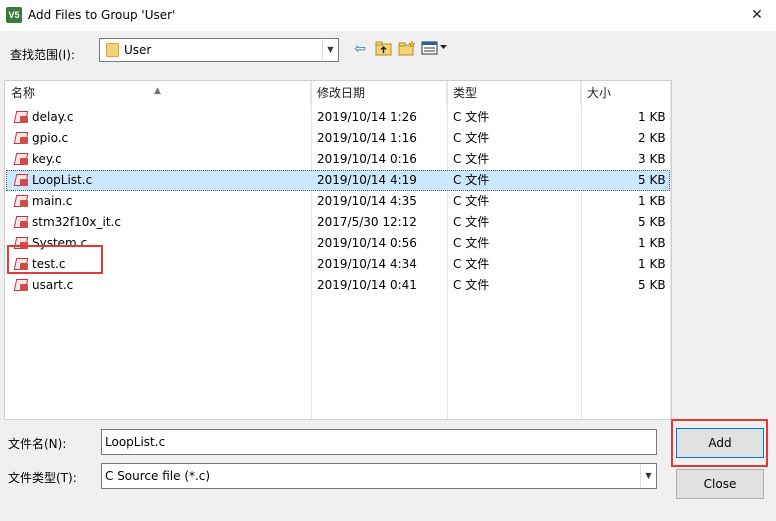 The width and height of the screenshot is (776, 521). What do you see at coordinates (14, 15) in the screenshot?
I see `keil-app-icon: V5` at bounding box center [14, 15].